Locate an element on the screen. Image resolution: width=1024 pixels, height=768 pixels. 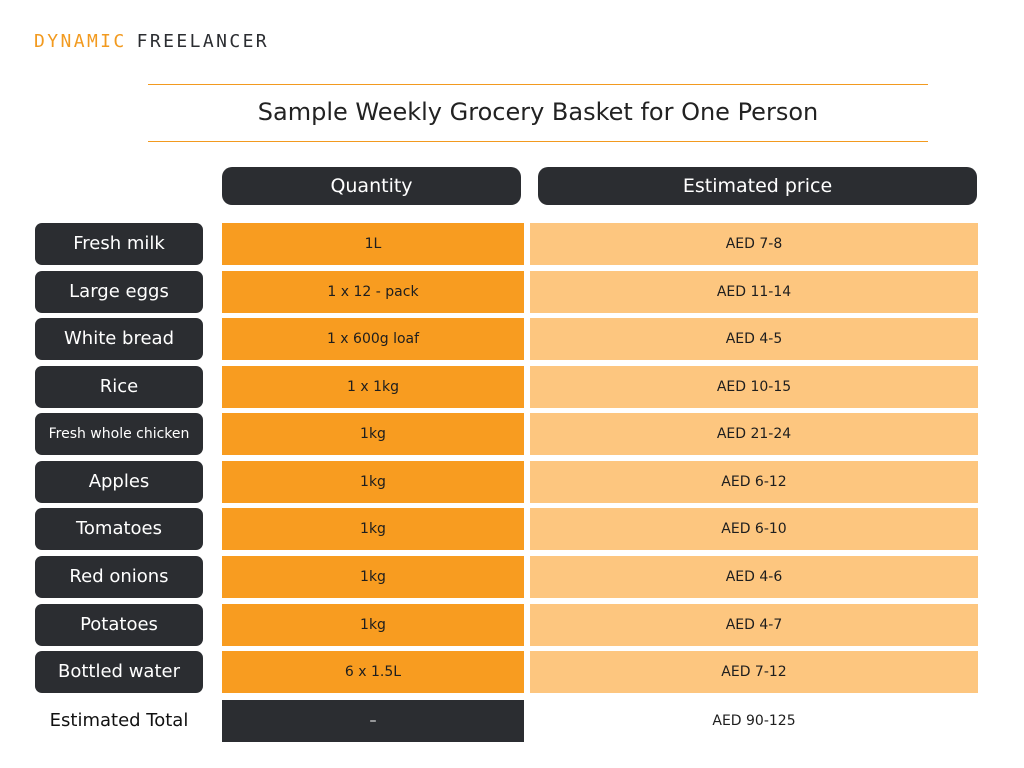
row-item-label: Apples is located at coordinates (119, 482).